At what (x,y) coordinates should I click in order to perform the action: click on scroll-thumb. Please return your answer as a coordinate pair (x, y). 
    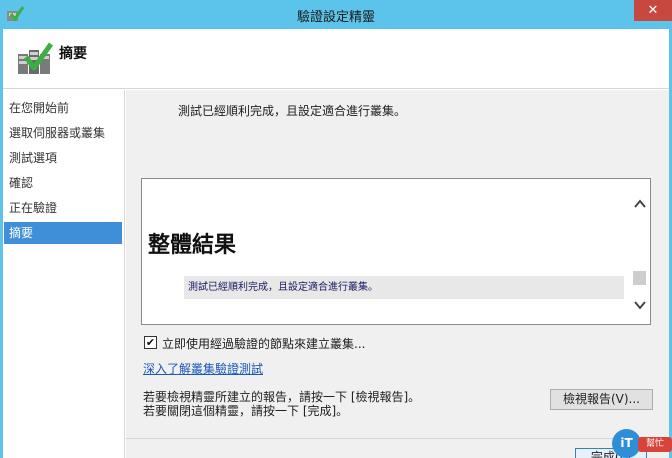
    Looking at the image, I should click on (639, 278).